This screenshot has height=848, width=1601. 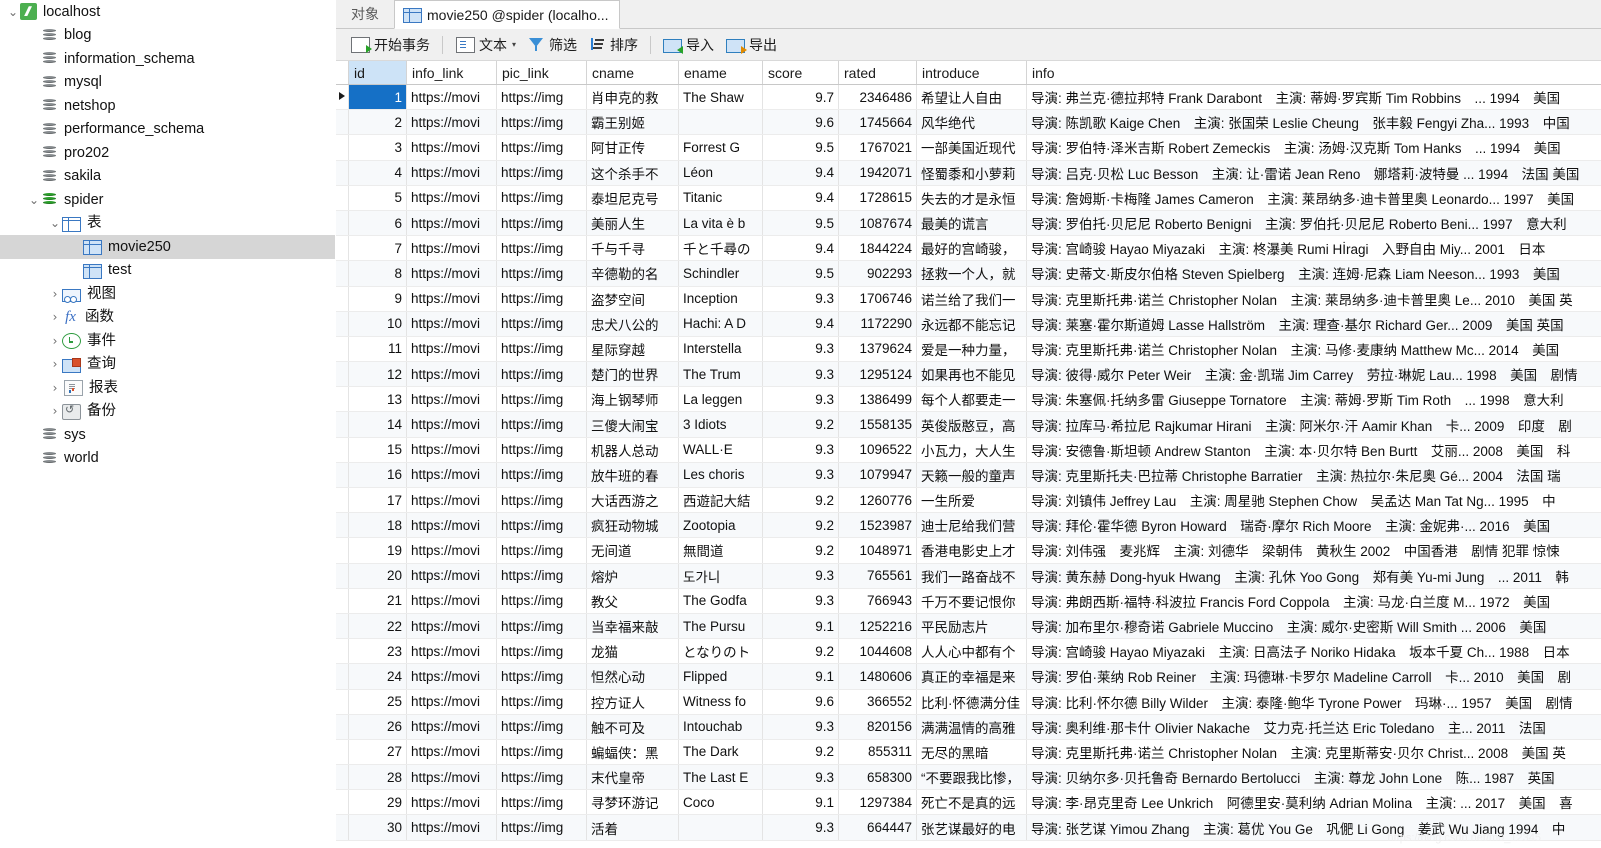 What do you see at coordinates (971, 399) in the screenshot?
I see `cell-introduce: 每个人都要走一` at bounding box center [971, 399].